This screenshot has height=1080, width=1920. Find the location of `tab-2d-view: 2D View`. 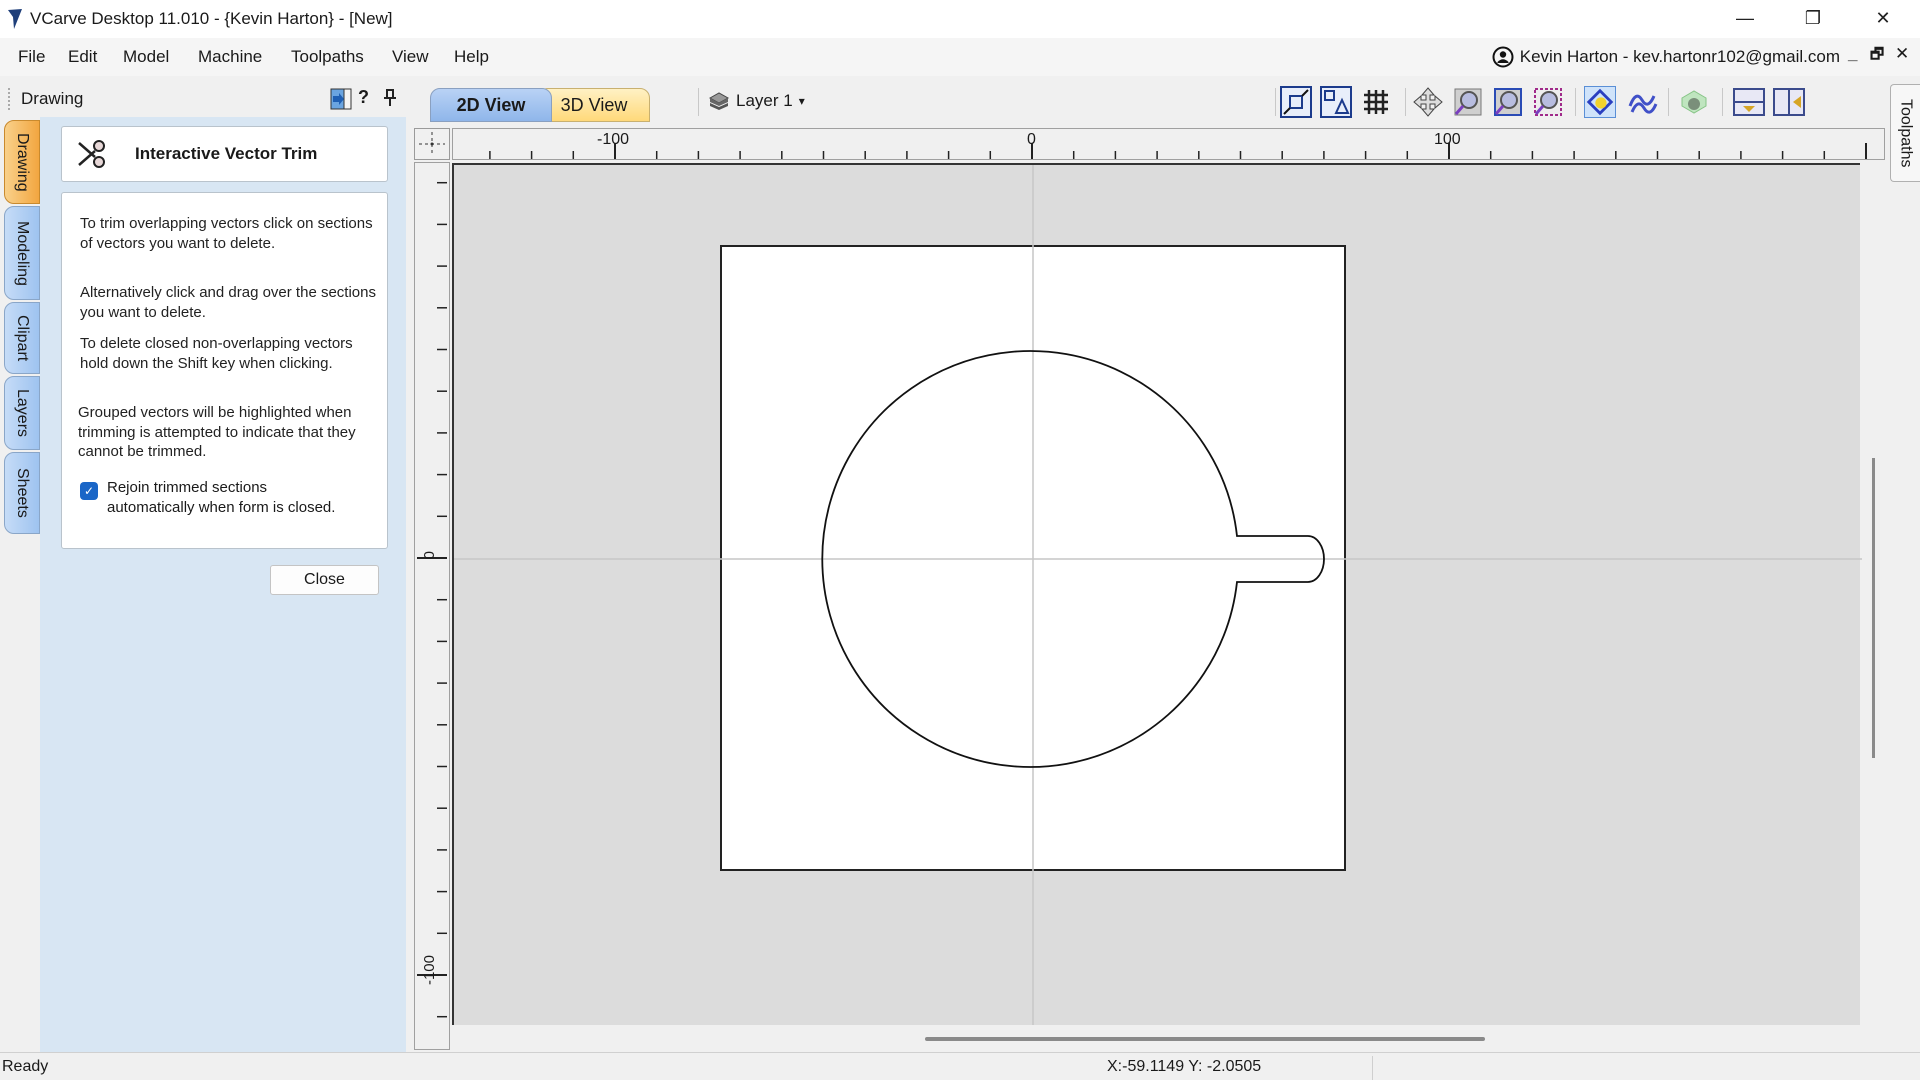

tab-2d-view: 2D View is located at coordinates (491, 105).